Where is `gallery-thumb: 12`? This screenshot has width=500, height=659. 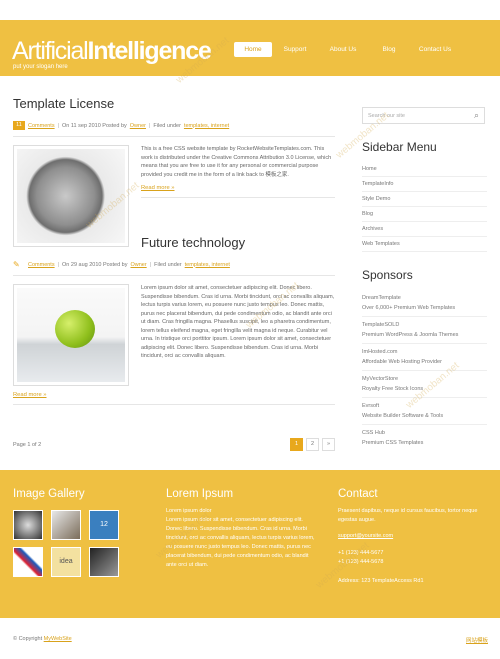 gallery-thumb: 12 is located at coordinates (104, 525).